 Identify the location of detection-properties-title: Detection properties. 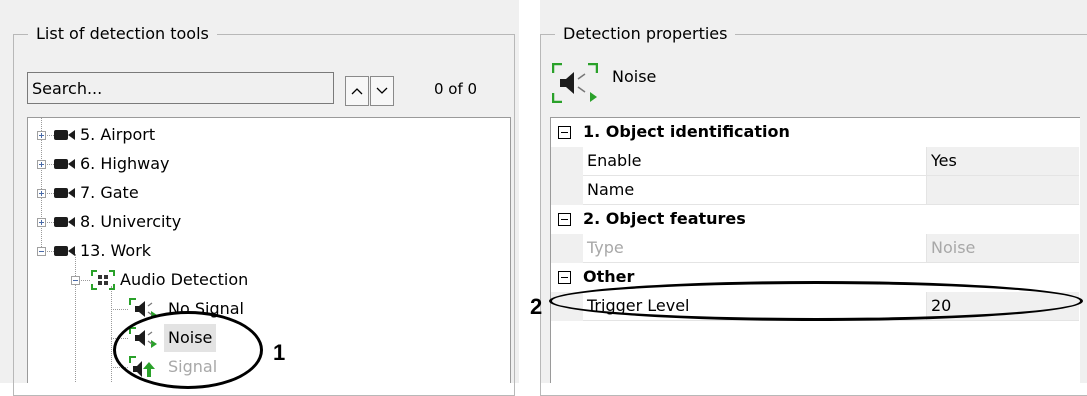
(645, 34).